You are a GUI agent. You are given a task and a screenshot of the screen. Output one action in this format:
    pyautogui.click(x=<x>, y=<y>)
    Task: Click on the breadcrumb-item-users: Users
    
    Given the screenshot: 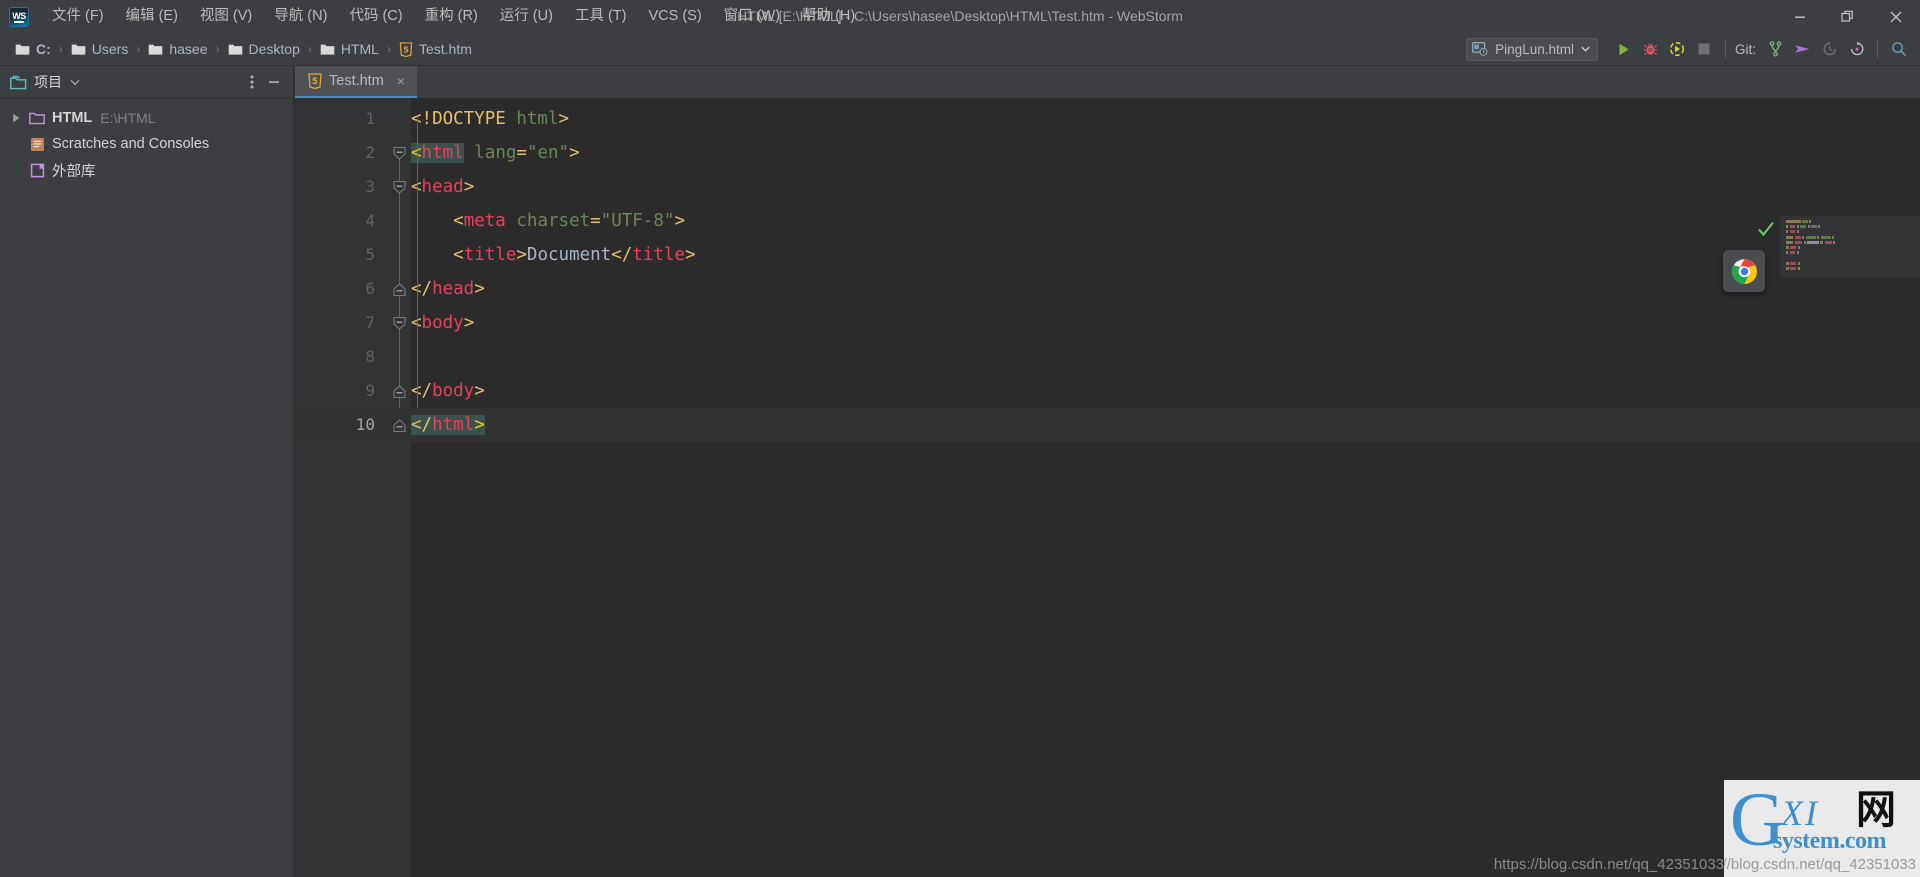 What is the action you would take?
    pyautogui.click(x=100, y=49)
    